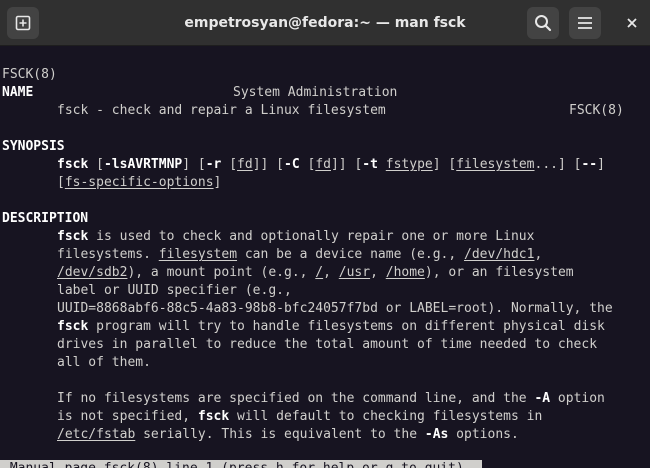  I want to click on menu-button, so click(585, 23).